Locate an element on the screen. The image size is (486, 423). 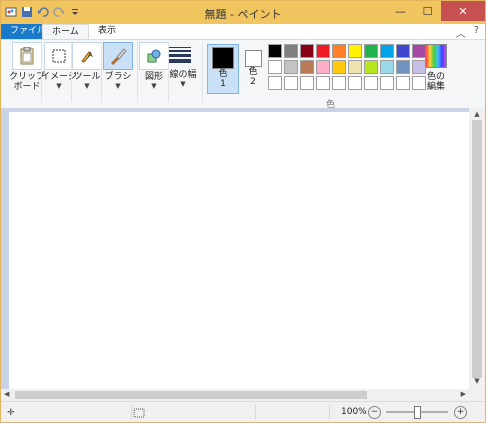
window-controls: — ☐ ✕ is located at coordinates (436, 11).